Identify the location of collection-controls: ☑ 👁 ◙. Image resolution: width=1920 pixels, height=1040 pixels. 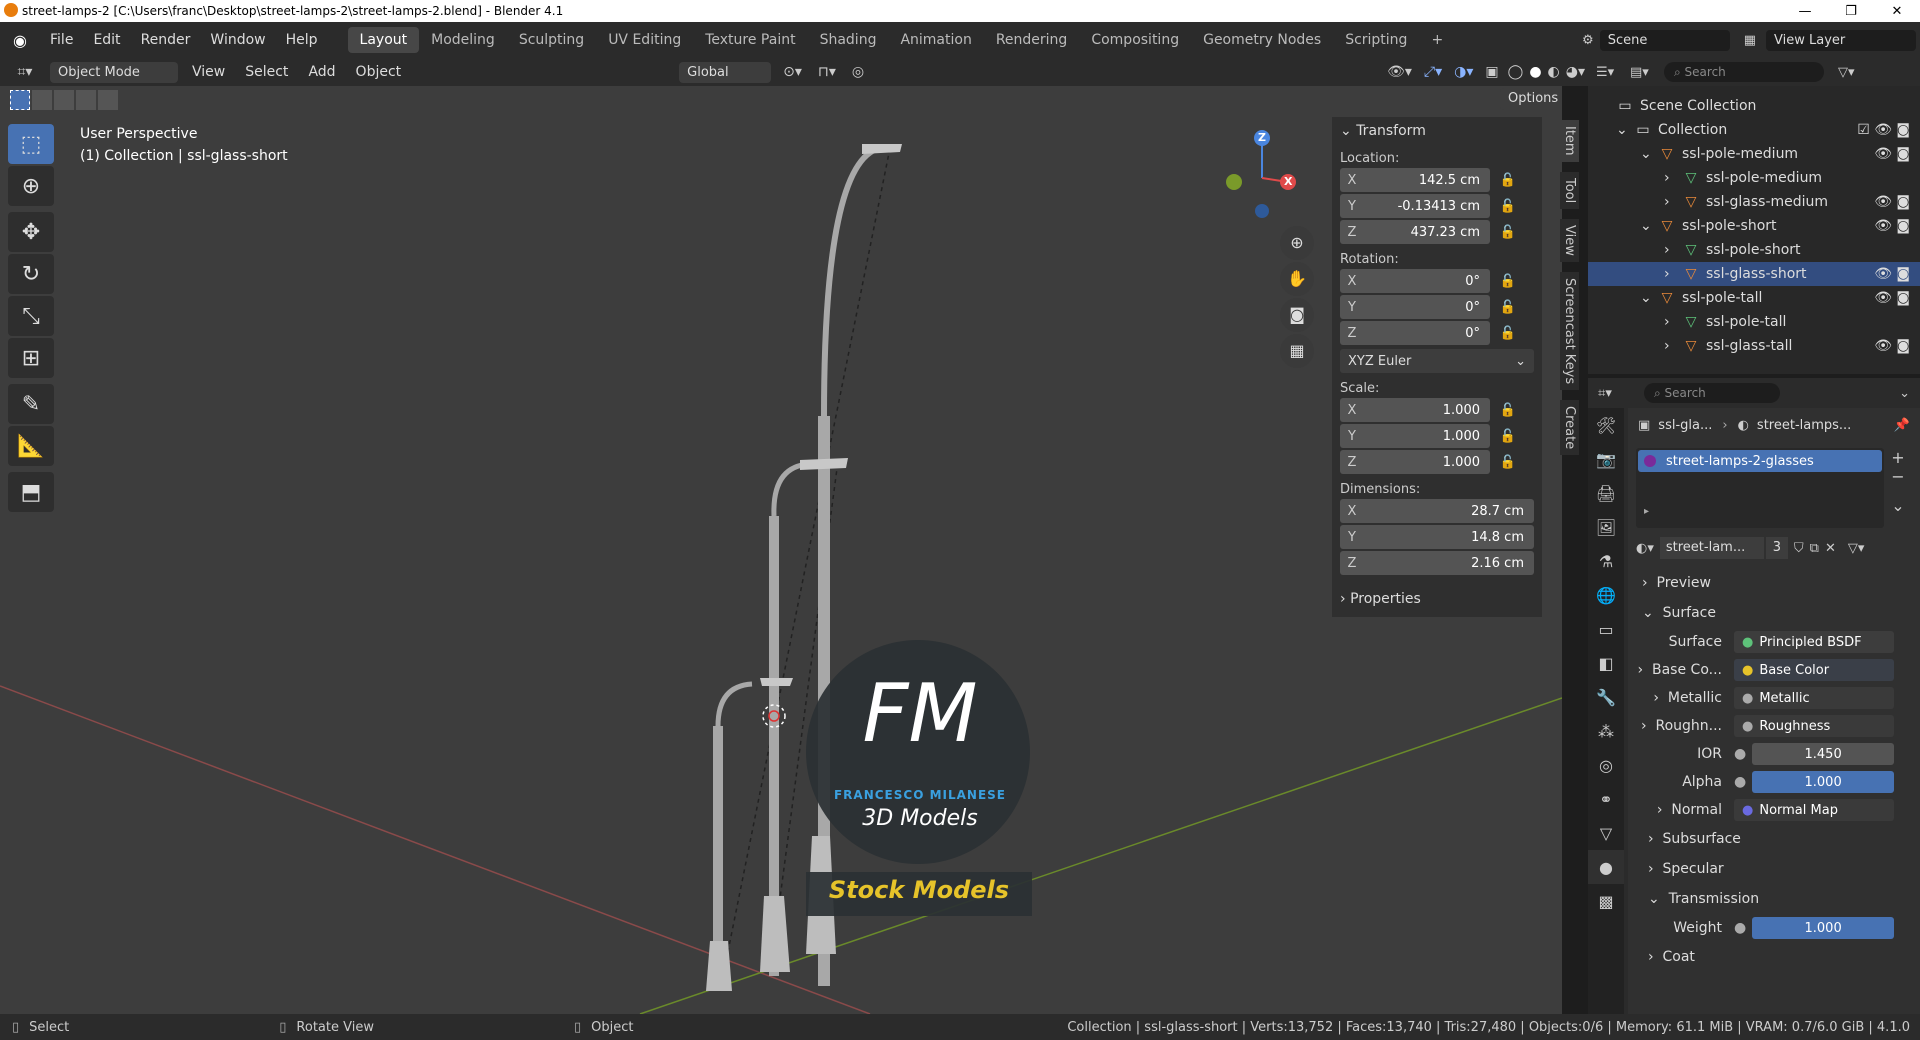
(1883, 130).